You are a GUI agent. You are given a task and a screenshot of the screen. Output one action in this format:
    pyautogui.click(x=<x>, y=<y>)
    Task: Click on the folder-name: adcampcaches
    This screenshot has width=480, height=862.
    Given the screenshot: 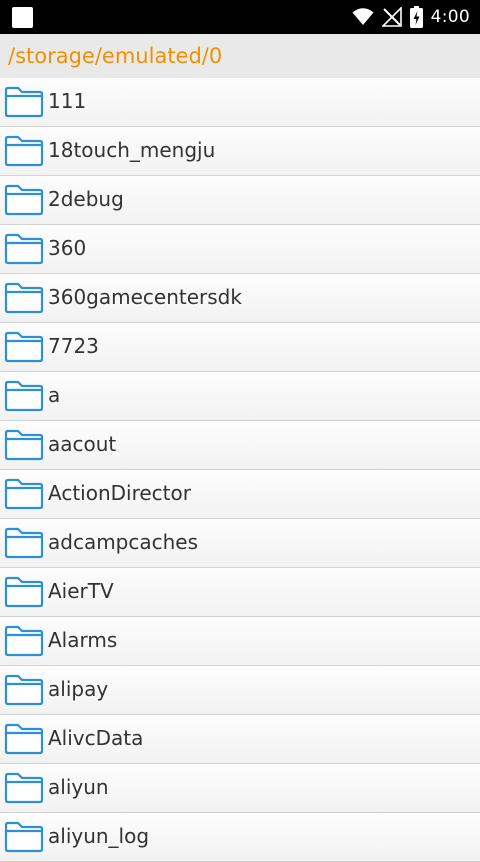 What is the action you would take?
    pyautogui.click(x=123, y=542)
    